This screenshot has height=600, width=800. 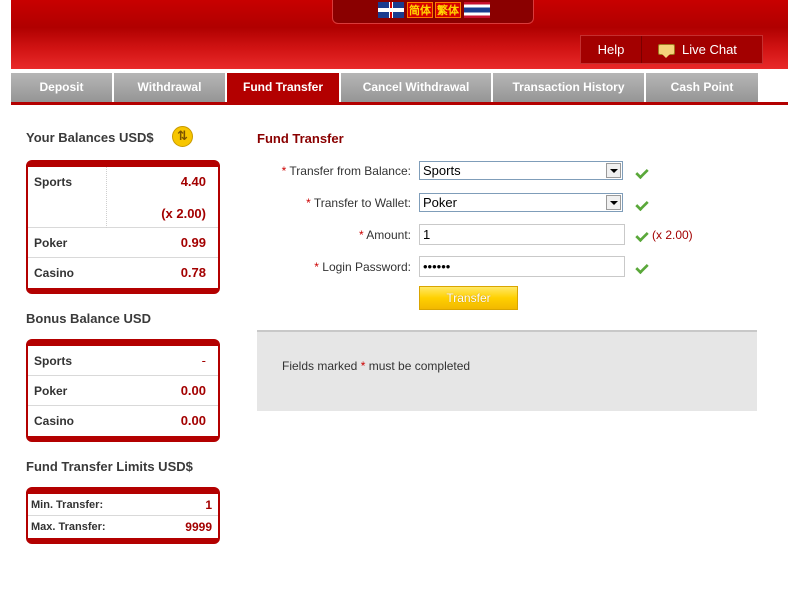 I want to click on balance-row-sports: Sports 4.40 (x 2.00), so click(x=123, y=197).